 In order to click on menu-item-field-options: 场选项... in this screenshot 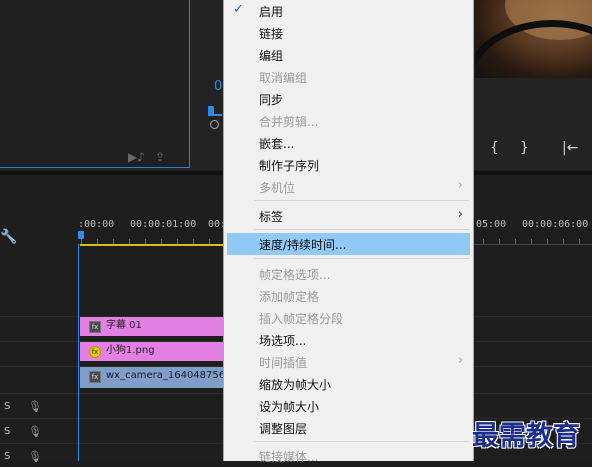, I will do `click(348, 340)`.